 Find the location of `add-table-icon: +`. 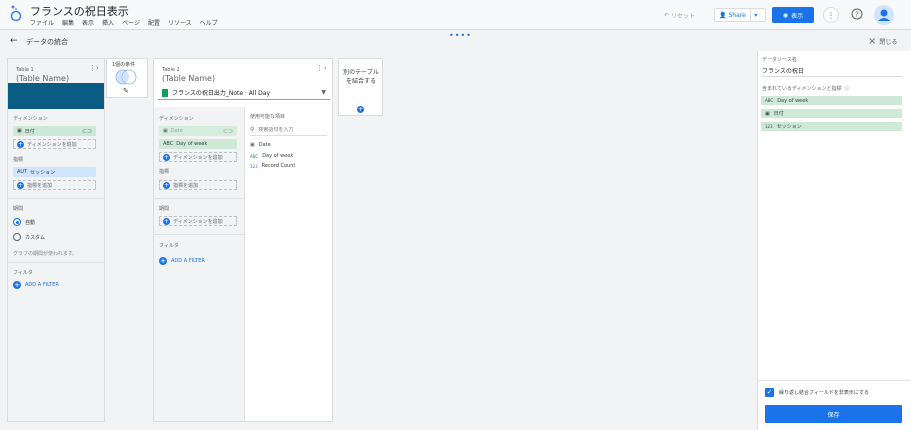

add-table-icon: + is located at coordinates (360, 109).